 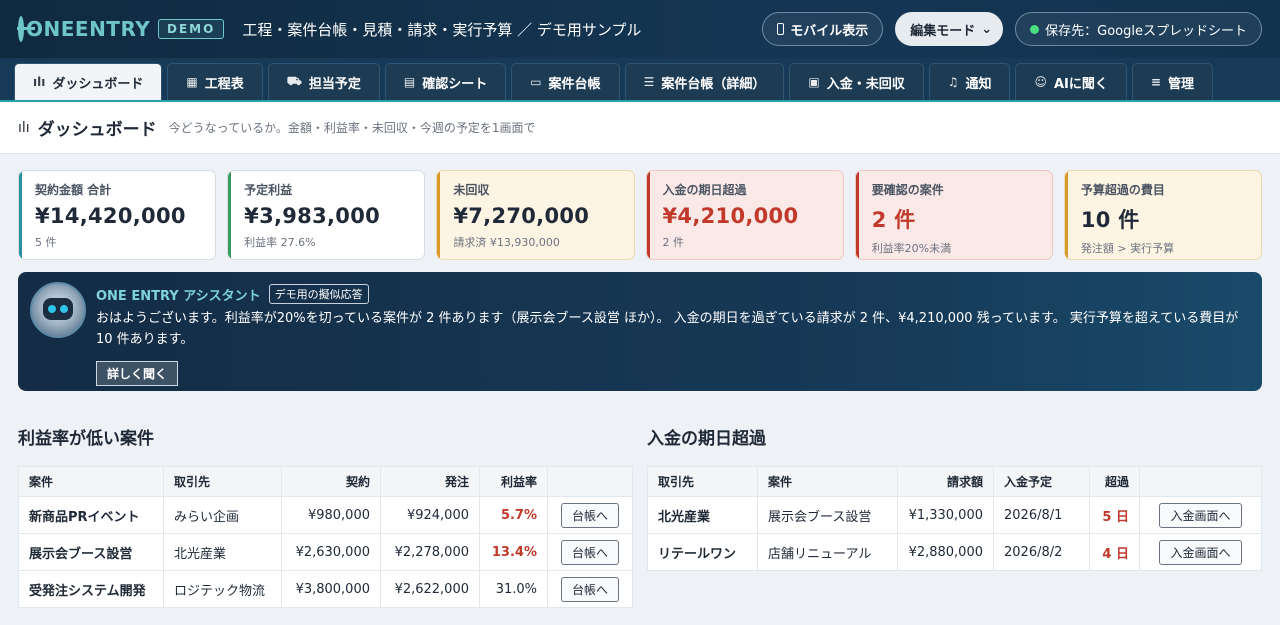 What do you see at coordinates (506, 242) in the screenshot?
I see `kpi-sub: 請求済 ¥13,930,000` at bounding box center [506, 242].